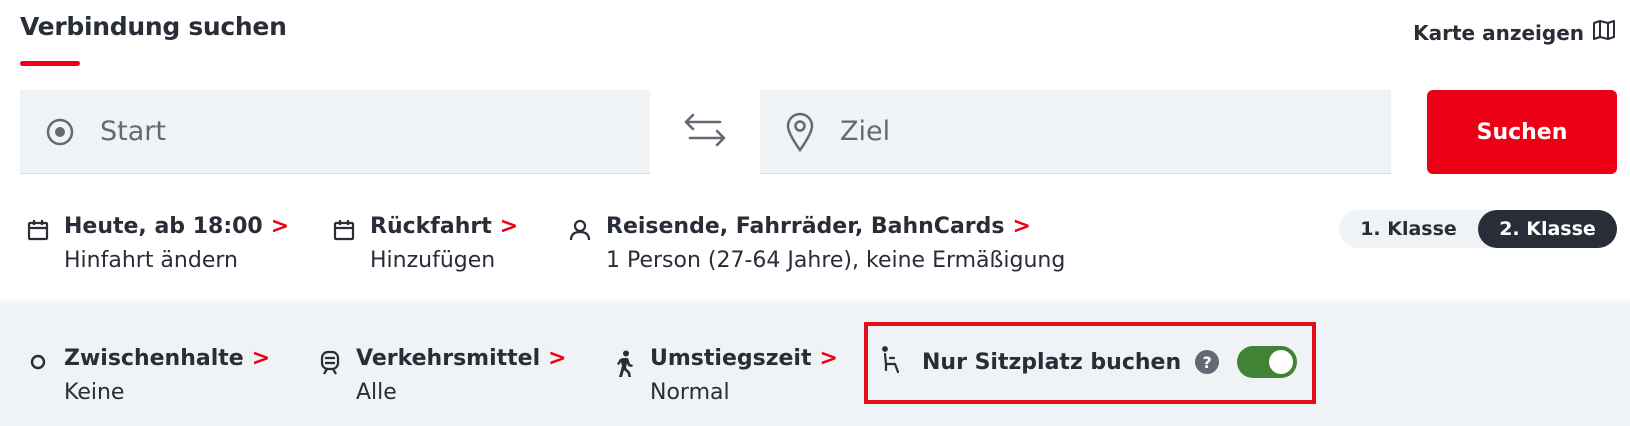 The height and width of the screenshot is (426, 1630). What do you see at coordinates (94, 392) in the screenshot?
I see `zwischenhalte-sub: Keine` at bounding box center [94, 392].